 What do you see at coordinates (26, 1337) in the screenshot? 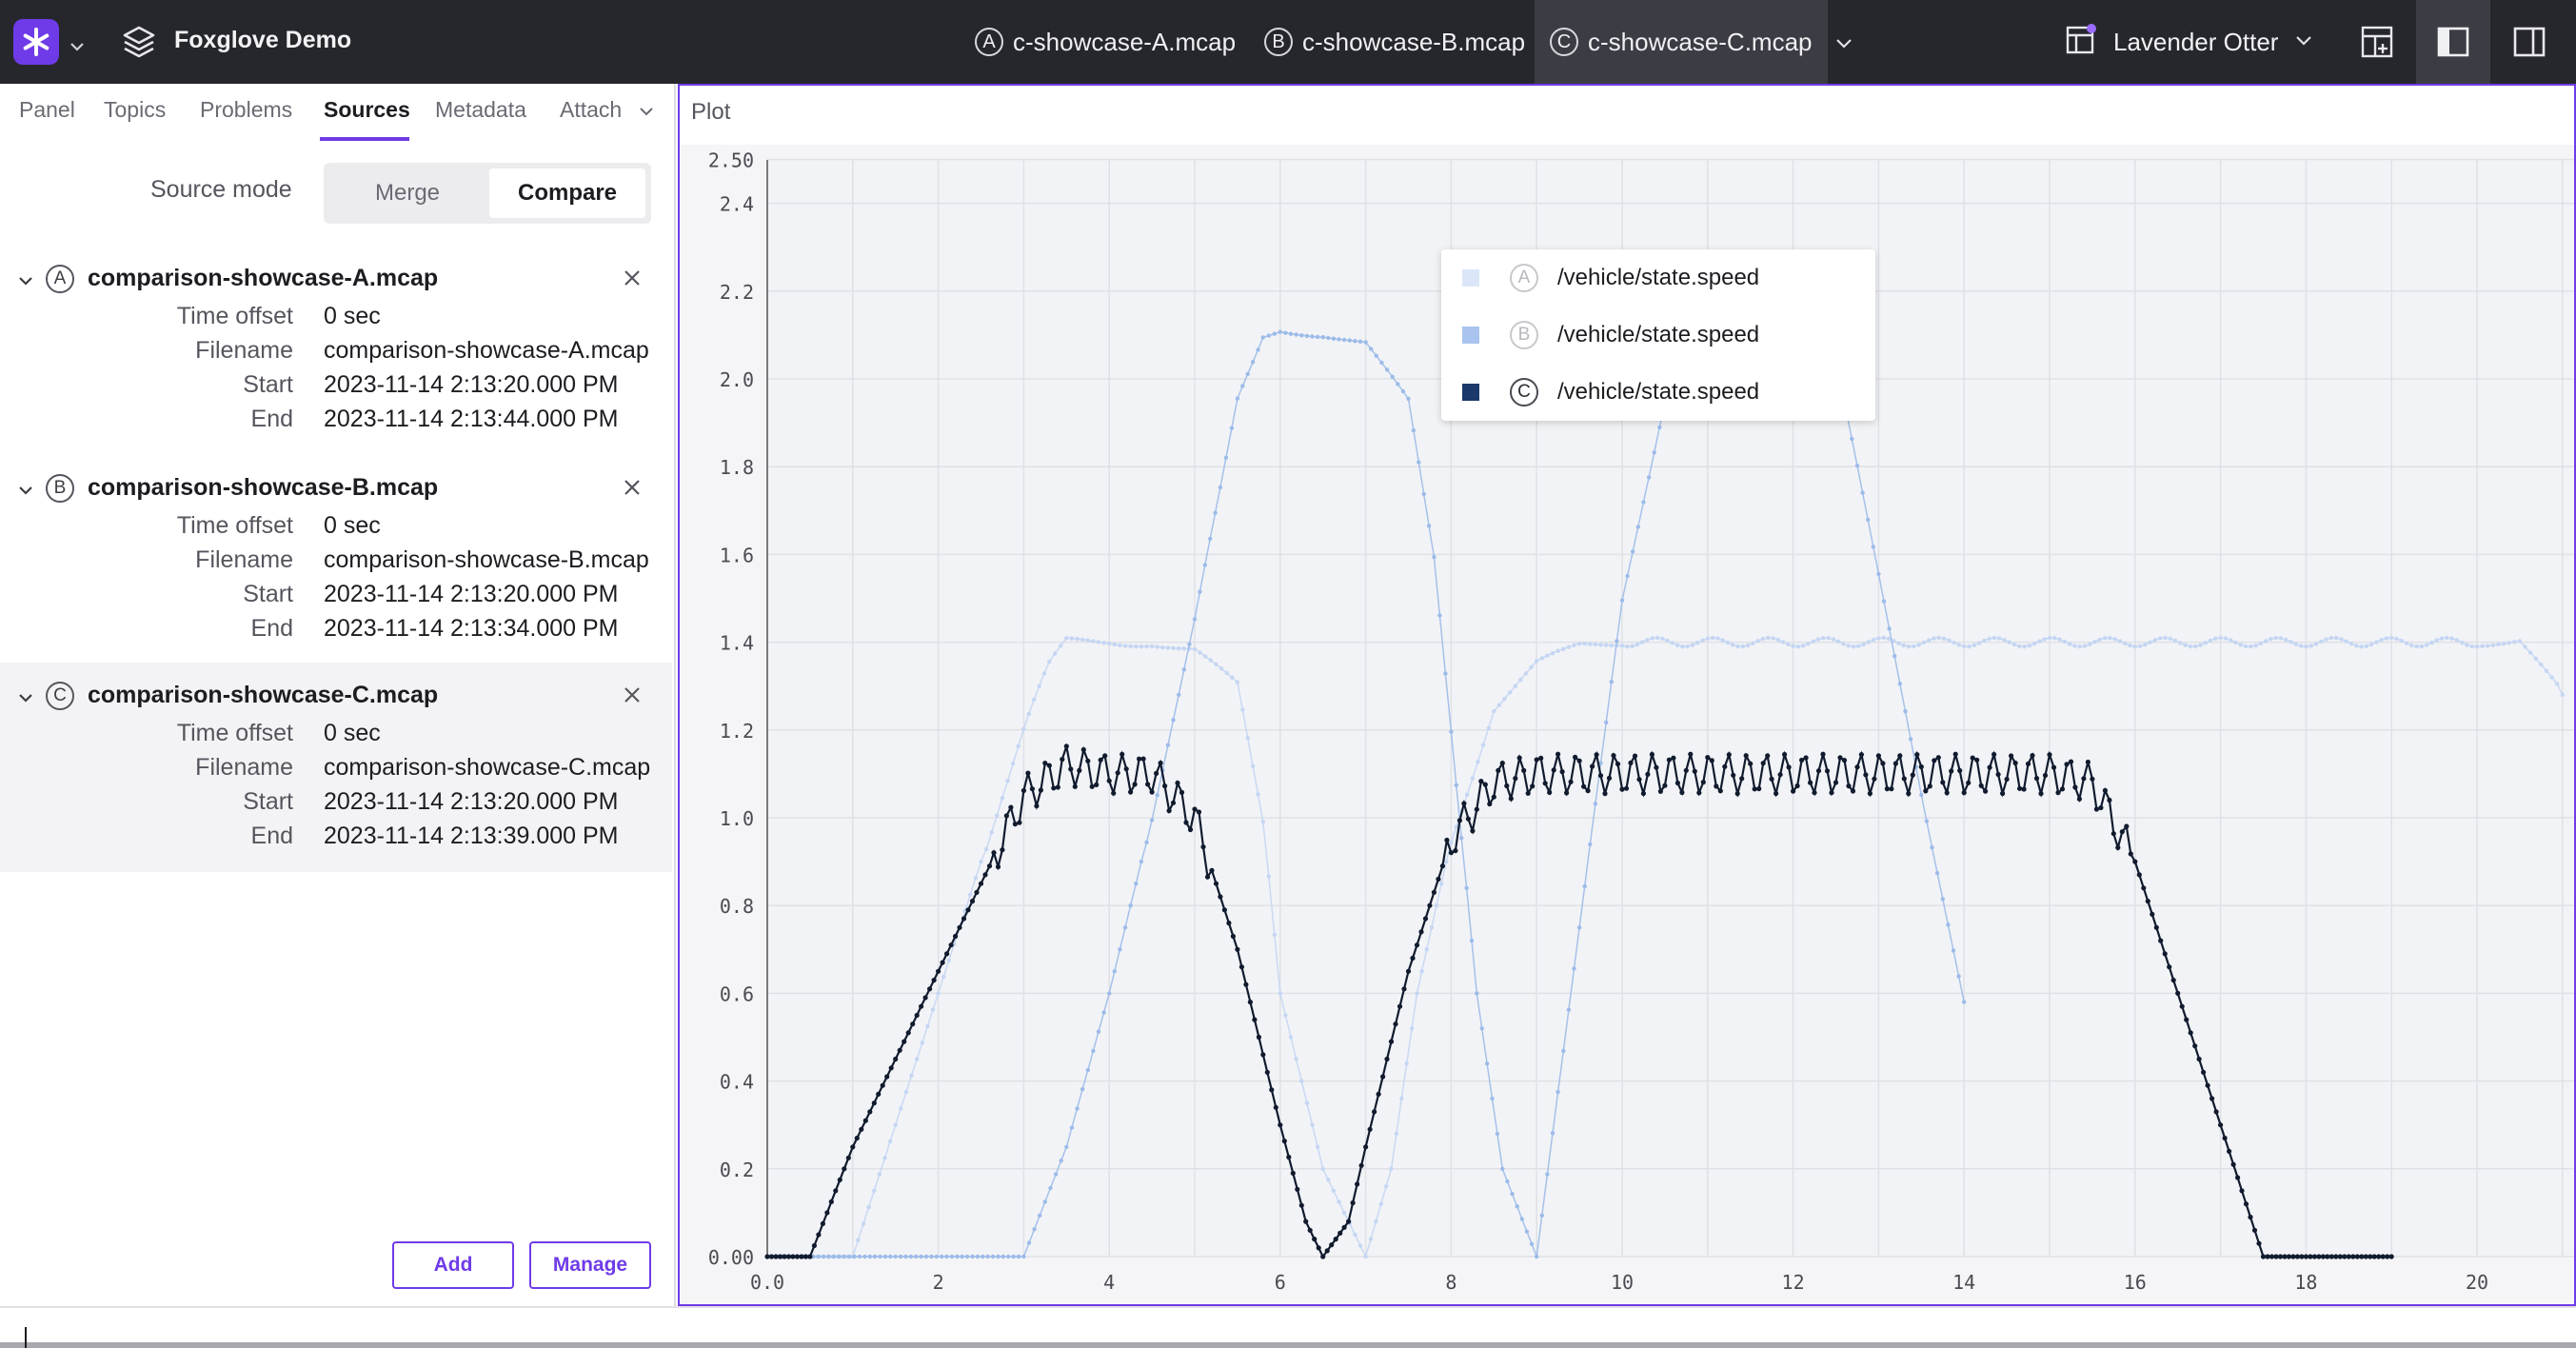
I see `playback-cursor` at bounding box center [26, 1337].